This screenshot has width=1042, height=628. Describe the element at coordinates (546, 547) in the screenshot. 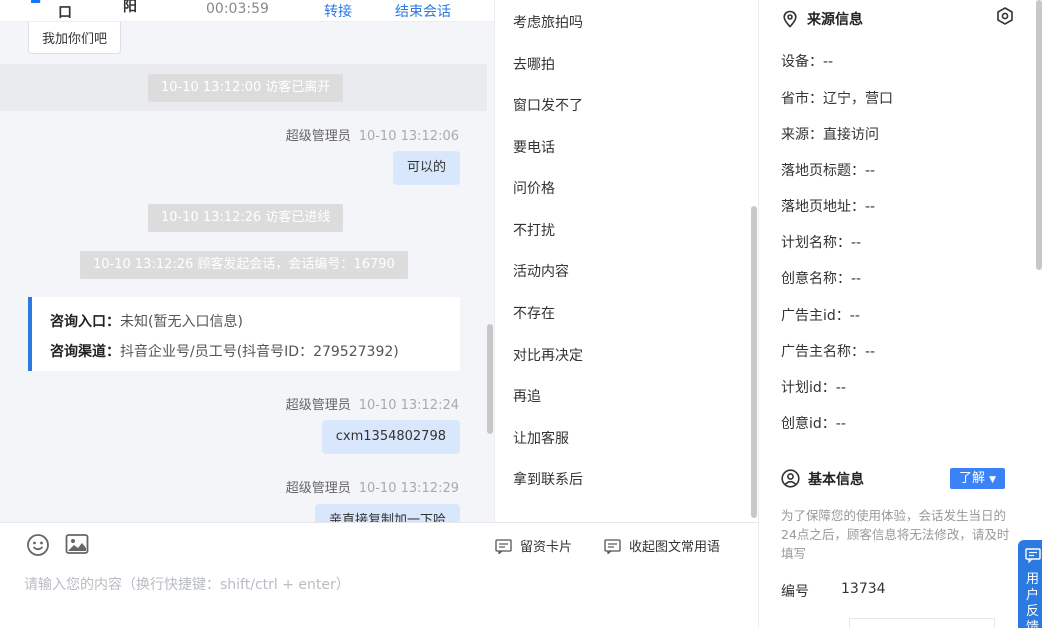

I see `lead-card-label: 留资卡片` at that location.